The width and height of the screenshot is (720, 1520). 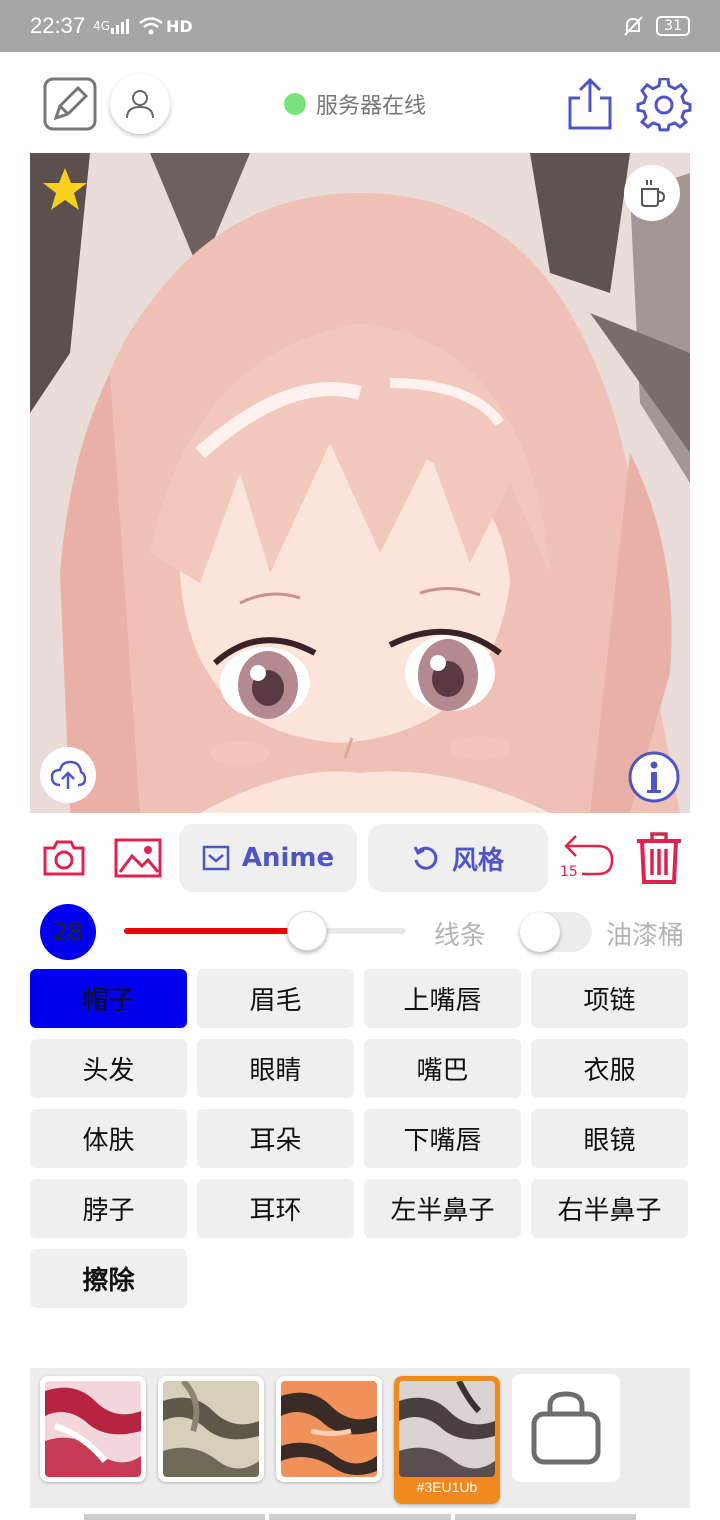 I want to click on style-label: 风格, so click(x=477, y=860).